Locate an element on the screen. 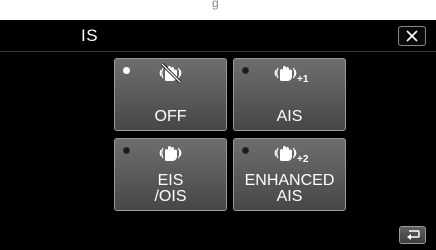  option-label: EIS /OIS is located at coordinates (170, 188).